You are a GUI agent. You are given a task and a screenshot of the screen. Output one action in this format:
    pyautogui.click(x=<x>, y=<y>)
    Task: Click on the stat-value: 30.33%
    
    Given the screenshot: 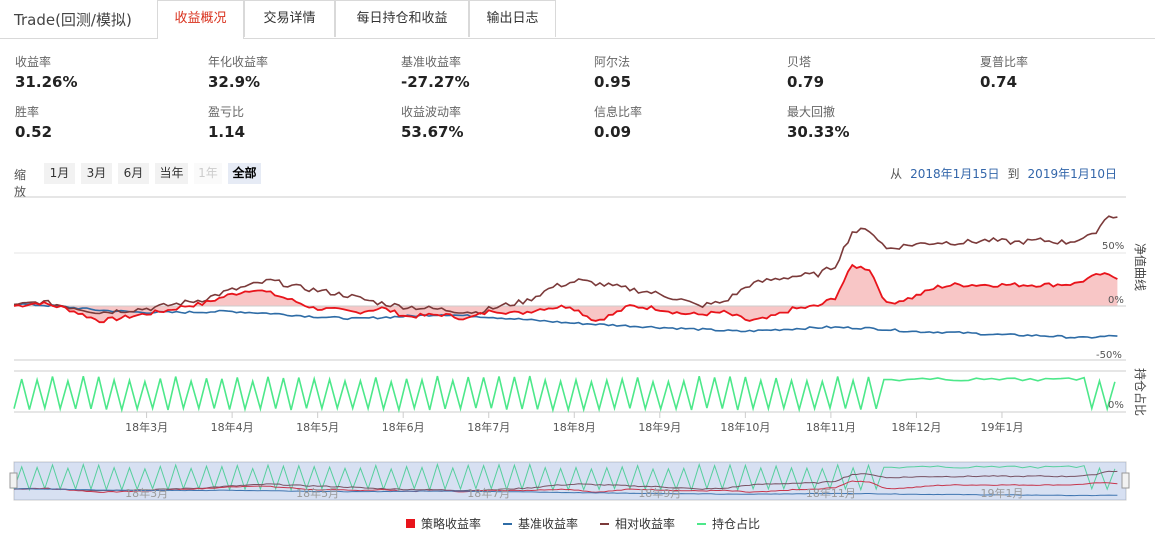 What is the action you would take?
    pyautogui.click(x=818, y=132)
    